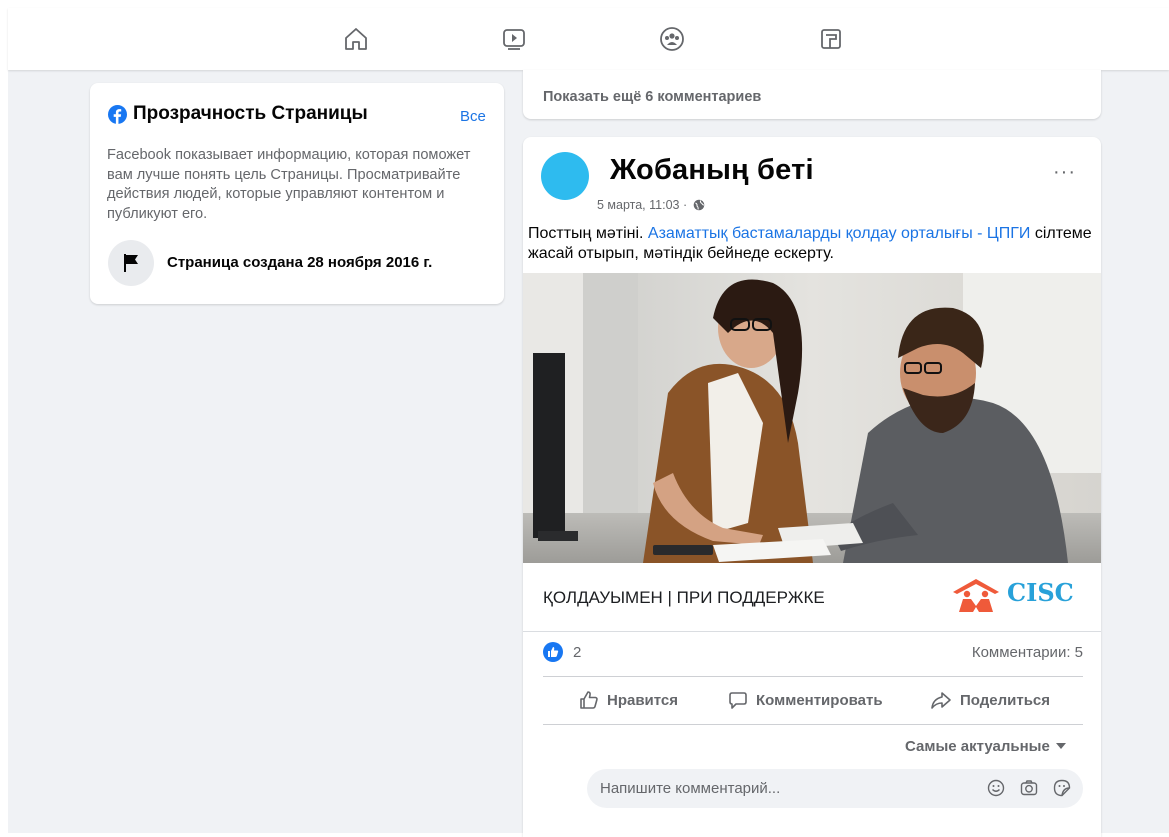 Image resolution: width=1169 pixels, height=837 pixels. I want to click on sticker-icon, so click(1062, 788).